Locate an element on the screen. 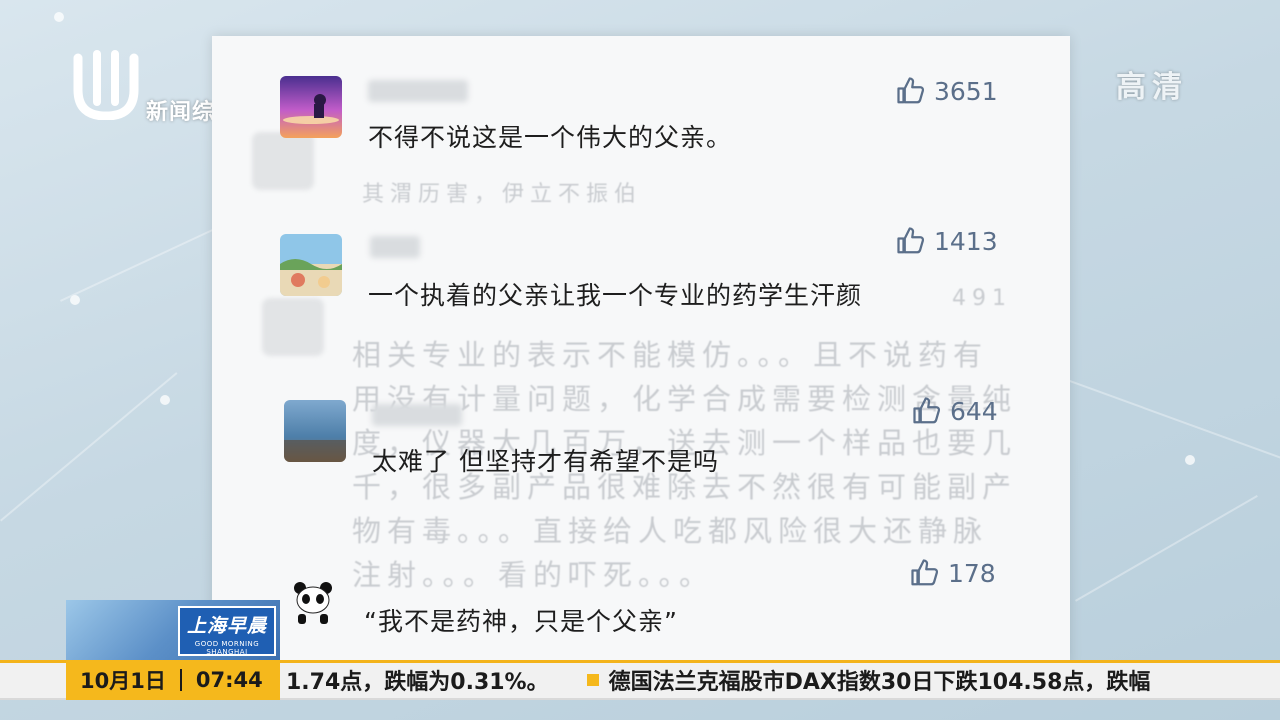 The height and width of the screenshot is (720, 1280). date-time-divider is located at coordinates (180, 680).